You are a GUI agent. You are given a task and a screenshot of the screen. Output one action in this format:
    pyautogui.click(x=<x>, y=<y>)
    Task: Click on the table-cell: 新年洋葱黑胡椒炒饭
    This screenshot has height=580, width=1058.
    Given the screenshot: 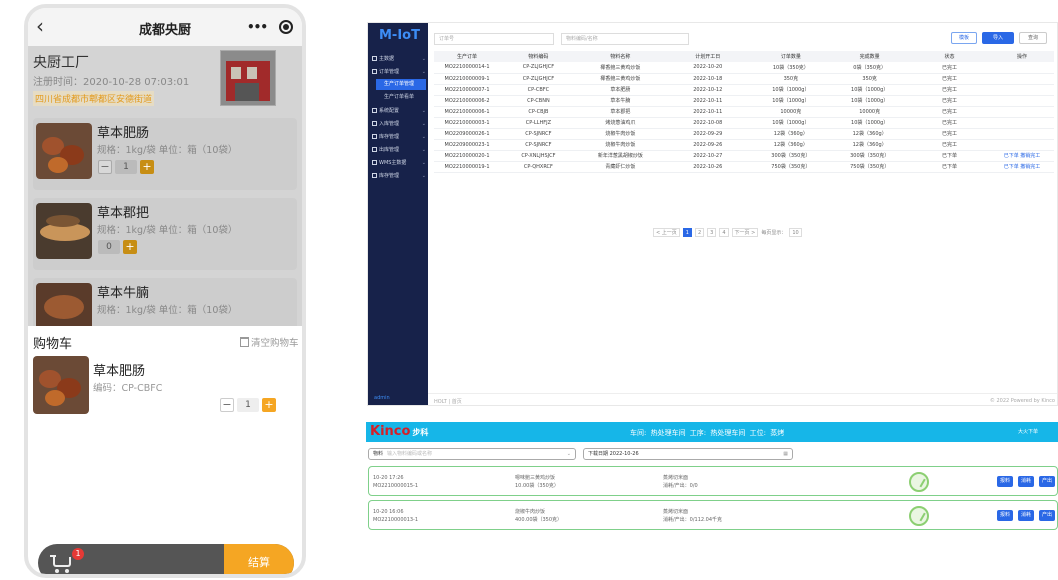 What is the action you would take?
    pyautogui.click(x=620, y=156)
    